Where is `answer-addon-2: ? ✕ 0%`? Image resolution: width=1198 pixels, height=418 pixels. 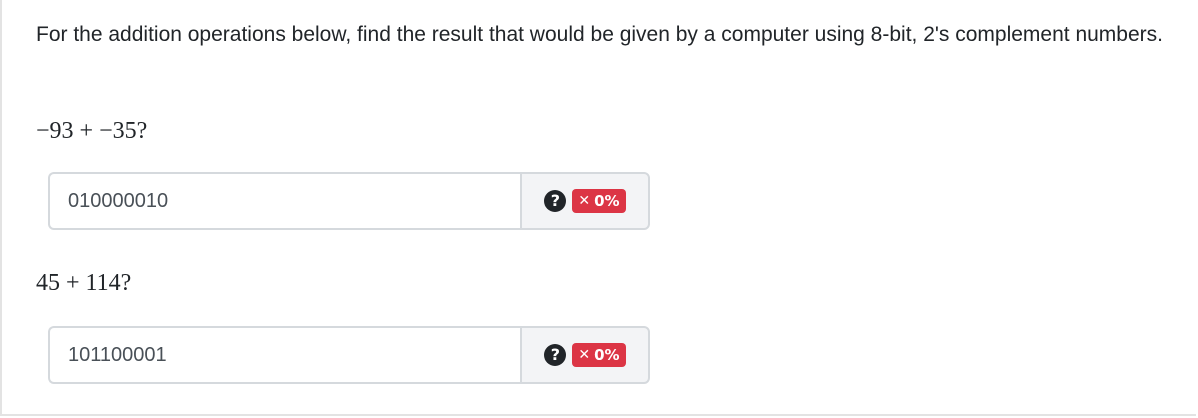 answer-addon-2: ? ✕ 0% is located at coordinates (585, 355).